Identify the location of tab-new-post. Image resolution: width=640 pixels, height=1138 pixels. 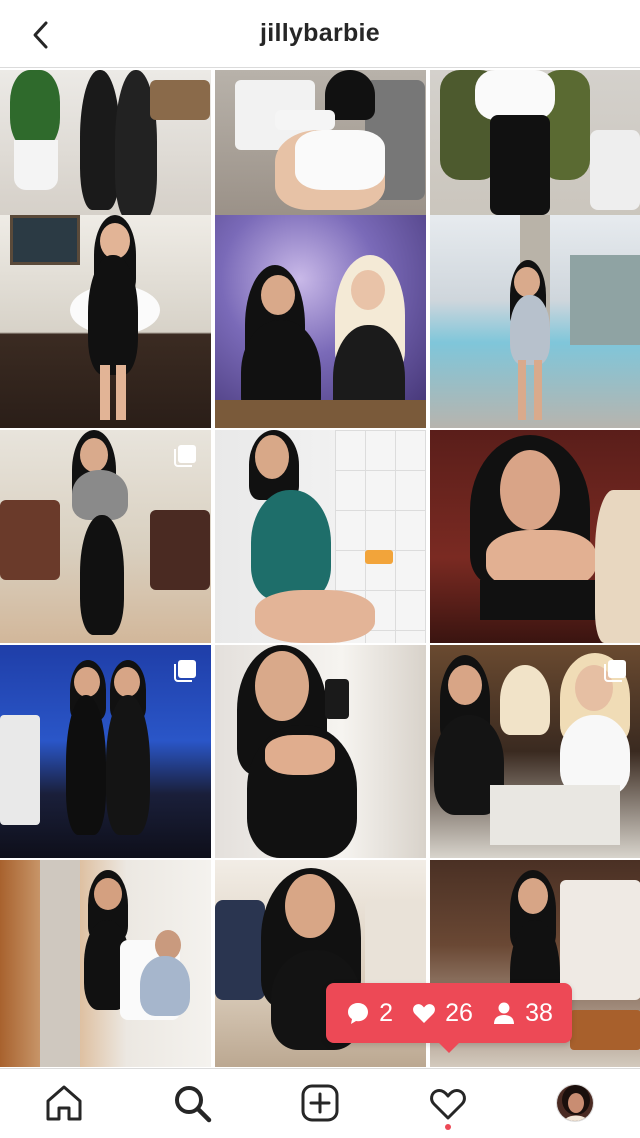
(320, 1103).